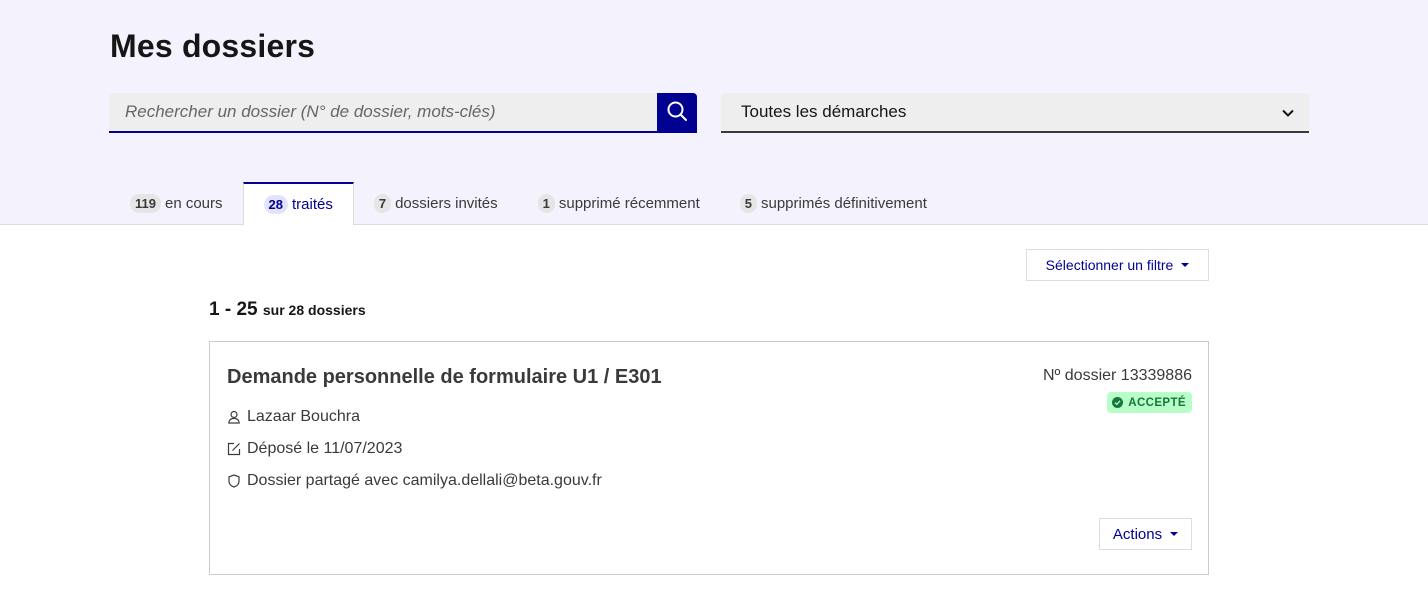  Describe the element at coordinates (233, 309) in the screenshot. I see `results-range: 1 - 25` at that location.